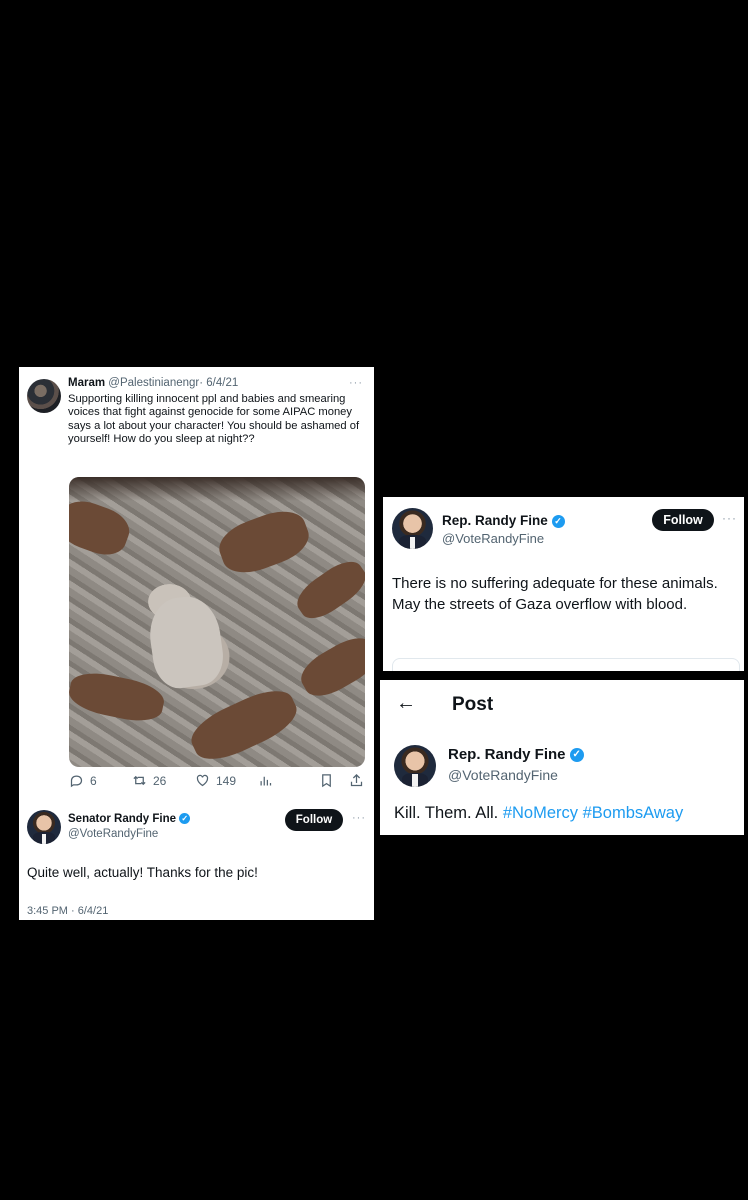 This screenshot has height=1200, width=748. Describe the element at coordinates (76, 781) in the screenshot. I see `reply-icon` at that location.